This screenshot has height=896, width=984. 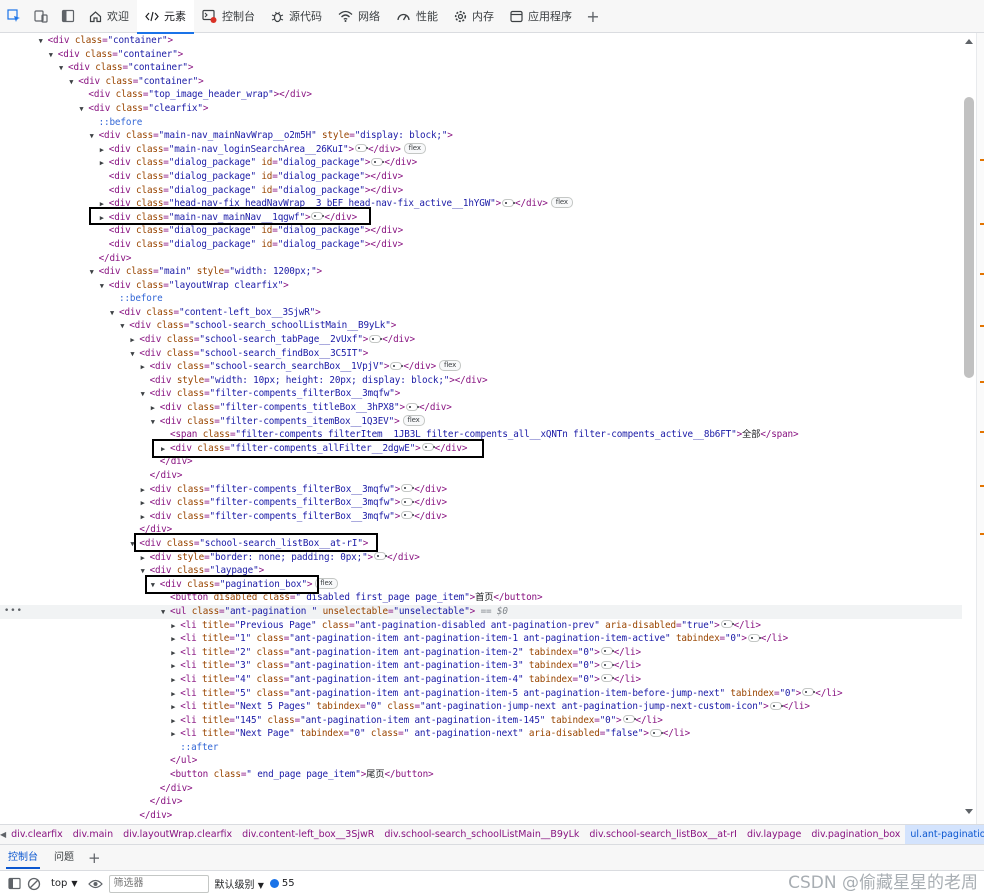 What do you see at coordinates (481, 313) in the screenshot?
I see `dom-node-line: ▼ <div class="content-left_box__3SjwR">` at bounding box center [481, 313].